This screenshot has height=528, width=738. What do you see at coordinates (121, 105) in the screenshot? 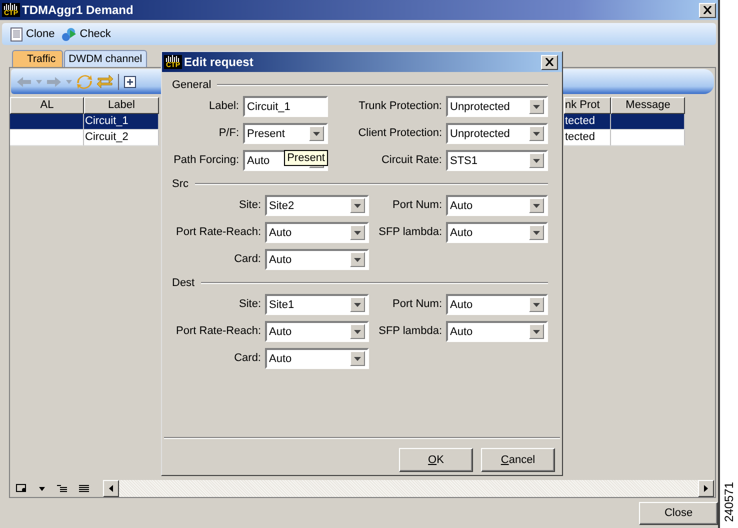
I see `column-header: Label` at bounding box center [121, 105].